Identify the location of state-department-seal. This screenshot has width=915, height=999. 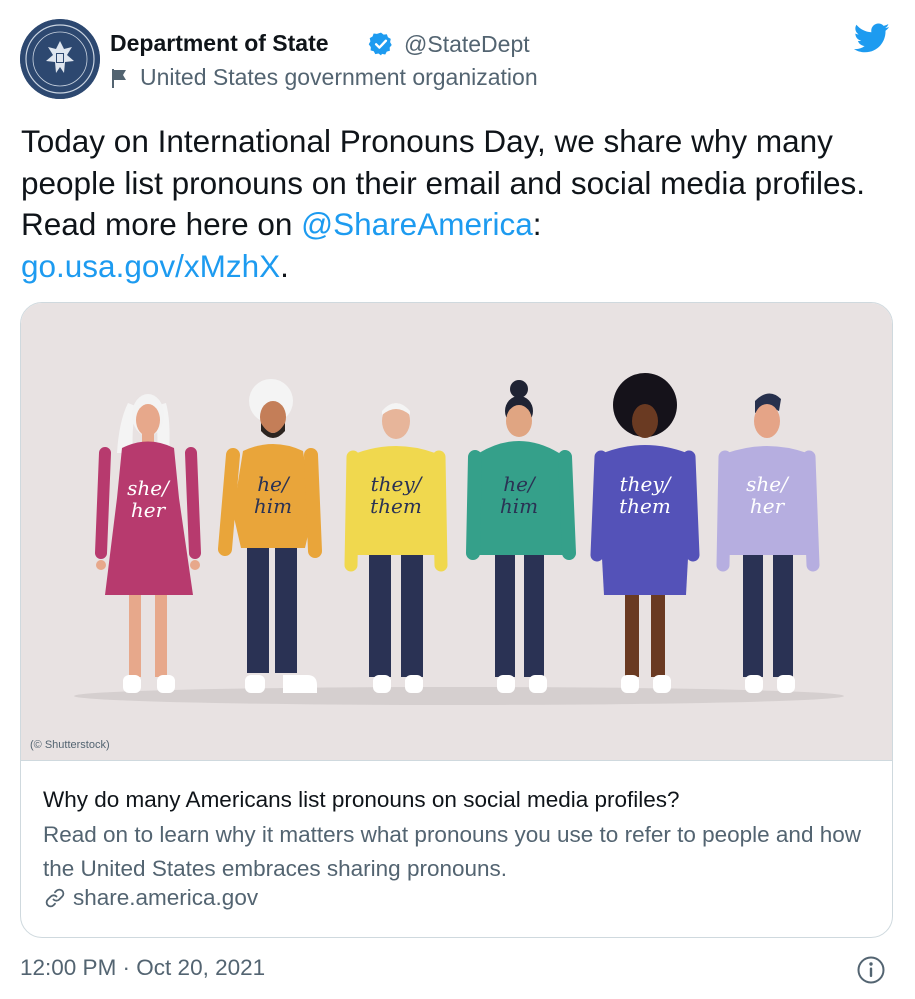
(60, 59).